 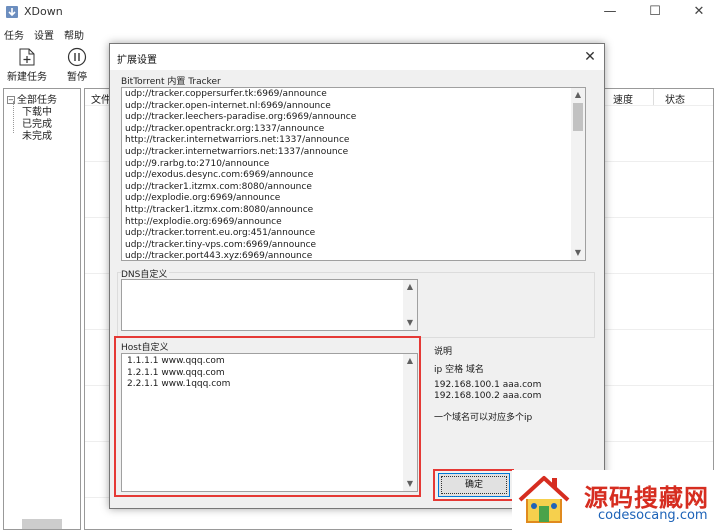 What do you see at coordinates (357, 57) in the screenshot?
I see `dialog-title-bar: 扩展设置 ✕` at bounding box center [357, 57].